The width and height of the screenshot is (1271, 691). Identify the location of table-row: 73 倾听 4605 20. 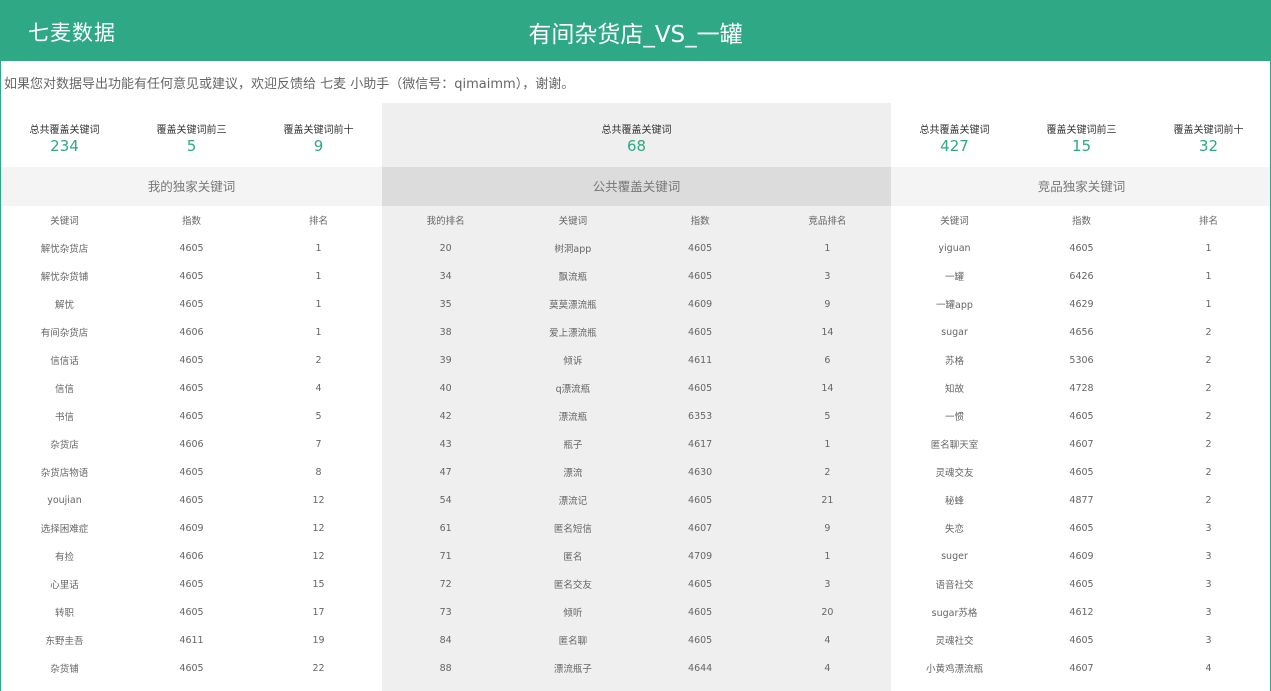
(636, 612).